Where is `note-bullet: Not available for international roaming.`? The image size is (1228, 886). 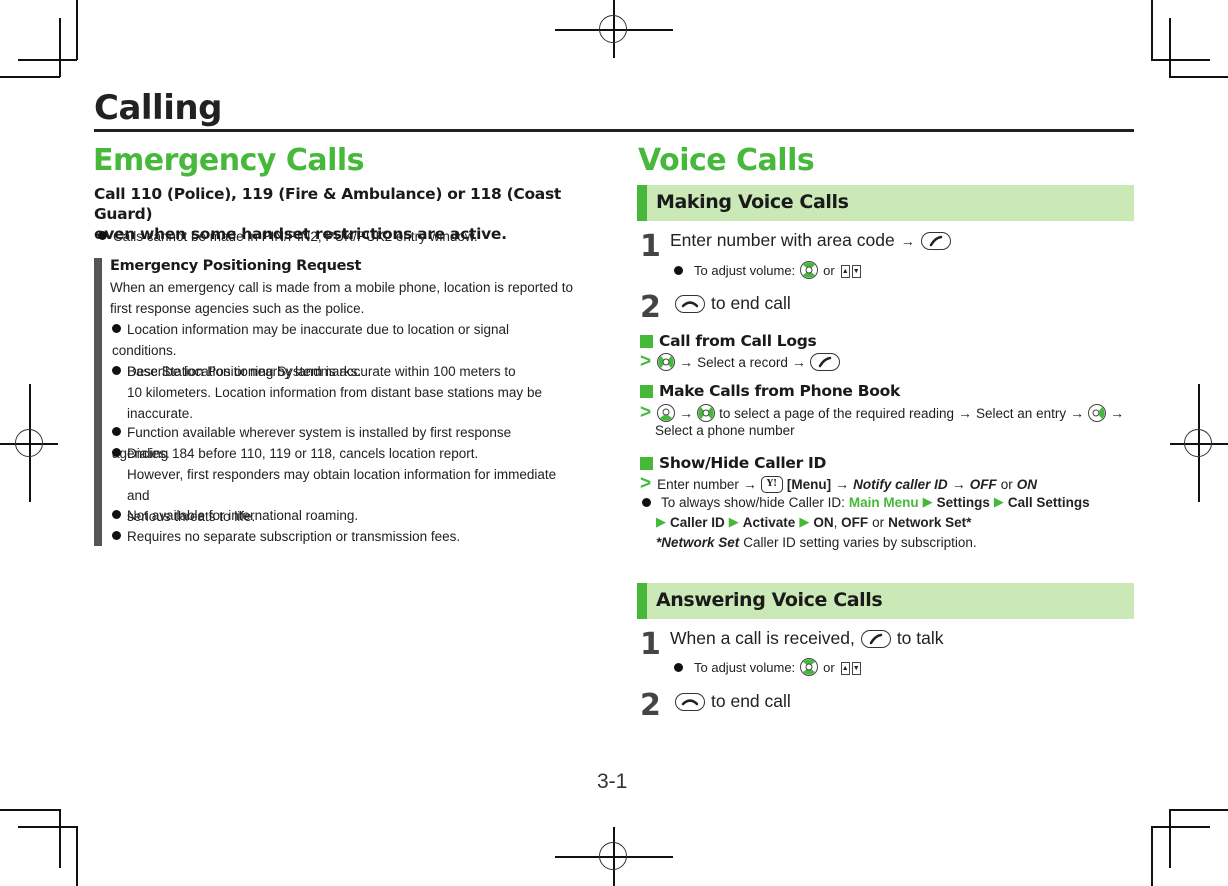
note-bullet: Not available for international roaming. is located at coordinates (342, 515).